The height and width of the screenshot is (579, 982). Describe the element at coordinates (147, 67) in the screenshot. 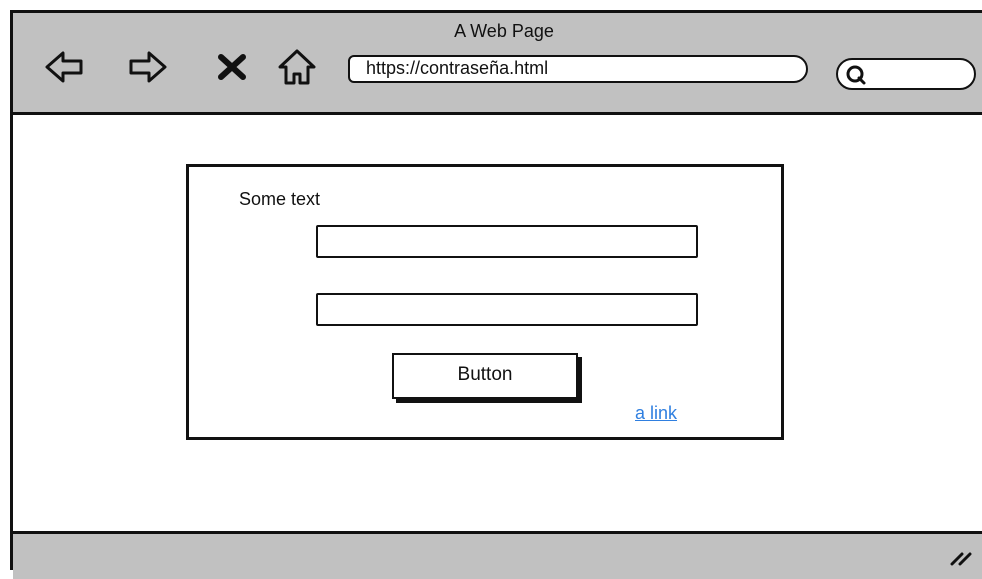

I see `forward-arrow-icon` at that location.